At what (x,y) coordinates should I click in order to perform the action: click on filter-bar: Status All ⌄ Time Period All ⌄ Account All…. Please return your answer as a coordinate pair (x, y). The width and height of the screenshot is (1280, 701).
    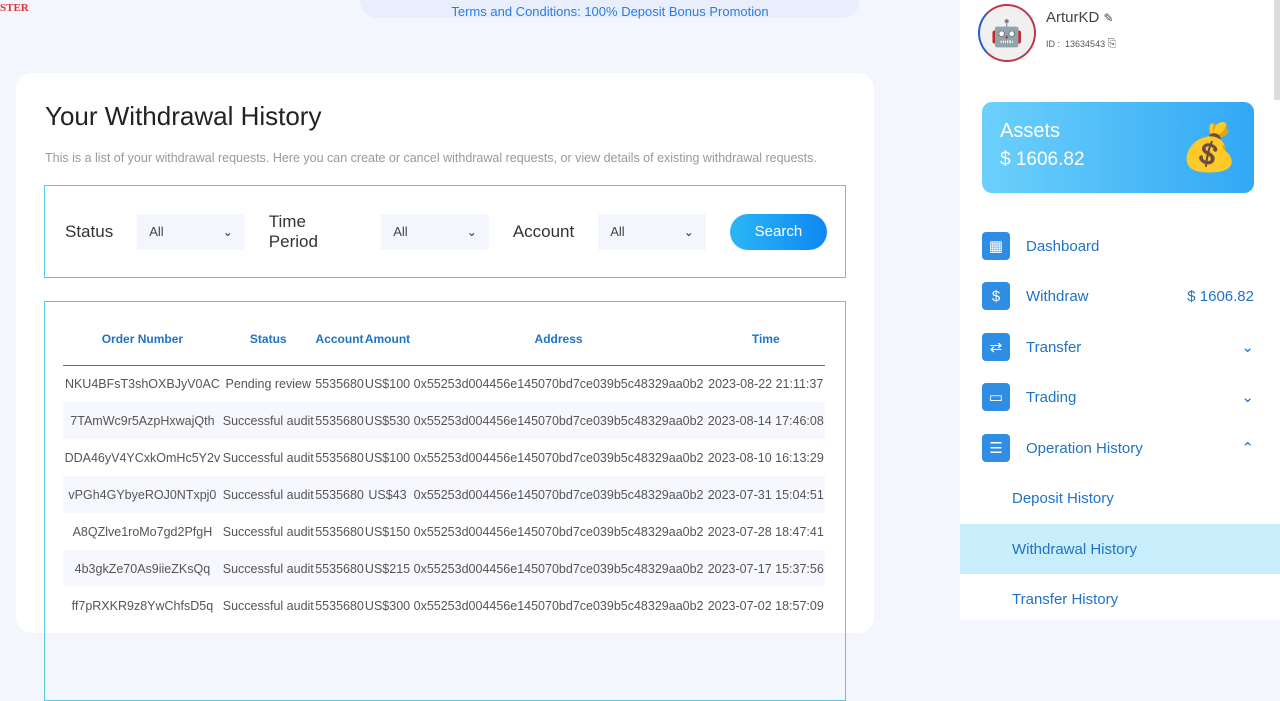
    Looking at the image, I should click on (445, 231).